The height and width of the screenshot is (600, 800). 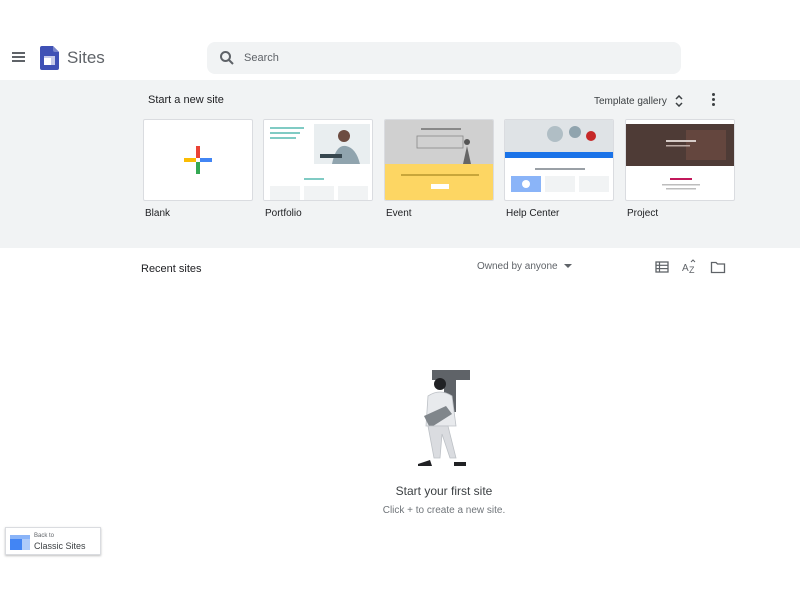 What do you see at coordinates (86, 57) in the screenshot?
I see `app-title: Sites` at bounding box center [86, 57].